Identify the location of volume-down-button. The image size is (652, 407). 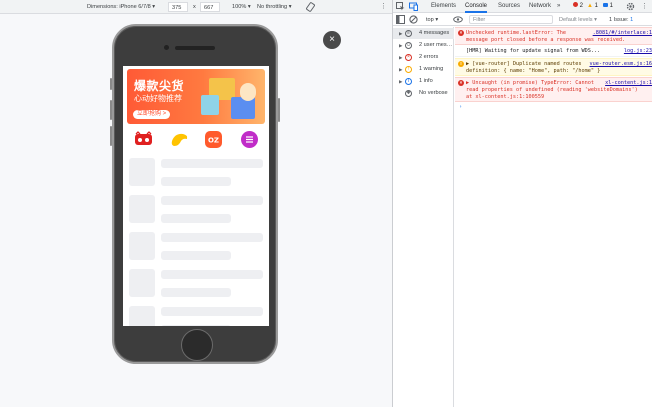
(111, 136).